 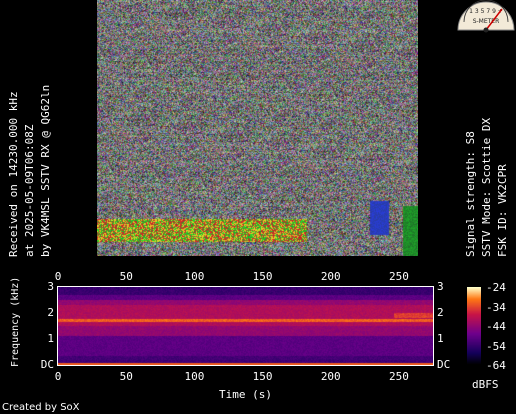 What do you see at coordinates (486, 21) in the screenshot?
I see `s-meter-label: S-METER` at bounding box center [486, 21].